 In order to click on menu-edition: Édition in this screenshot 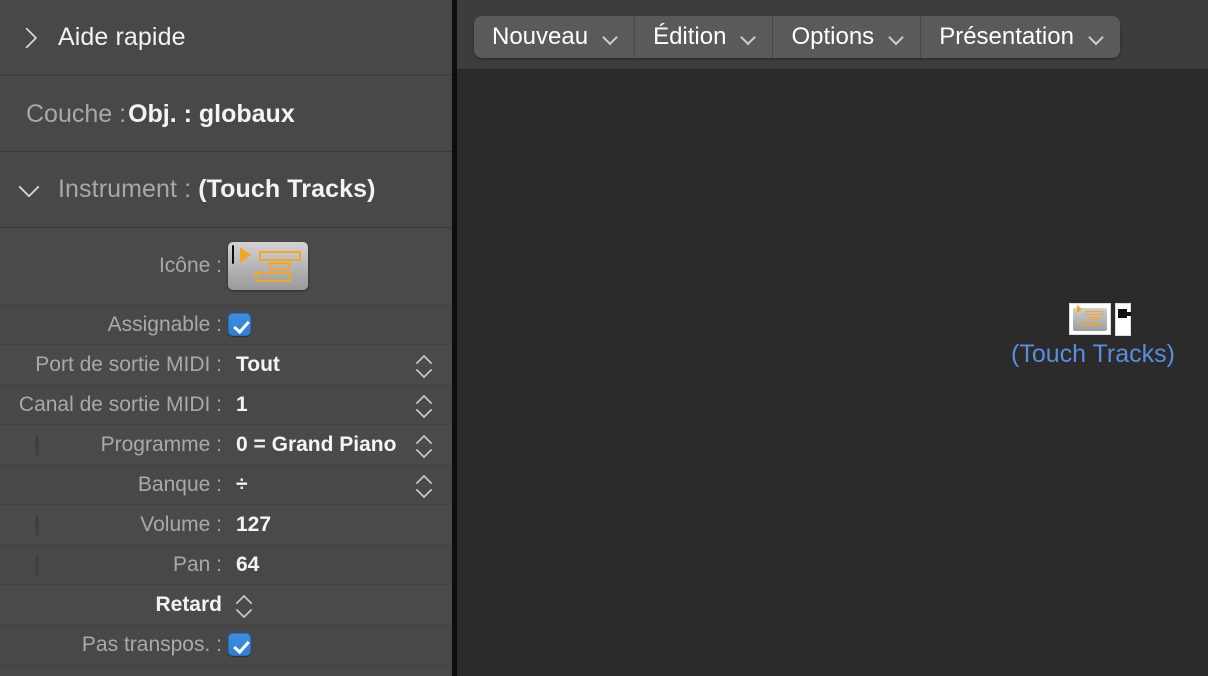, I will do `click(704, 37)`.